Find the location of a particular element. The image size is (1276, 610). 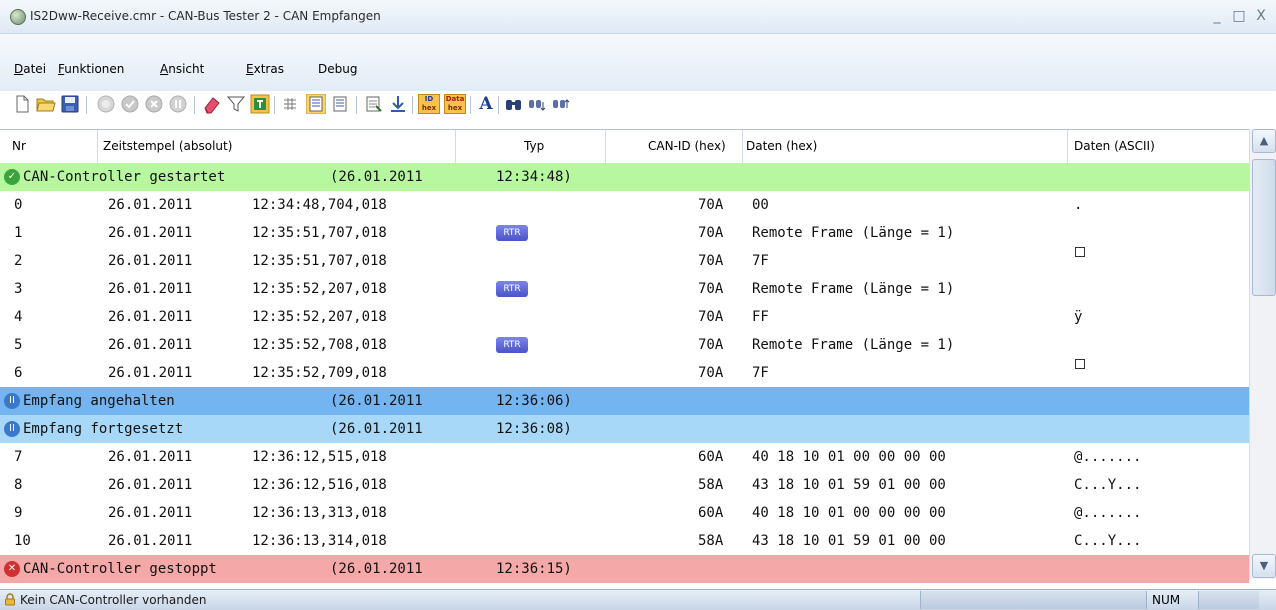

event-text: CAN-Controller gestoppt is located at coordinates (120, 569).